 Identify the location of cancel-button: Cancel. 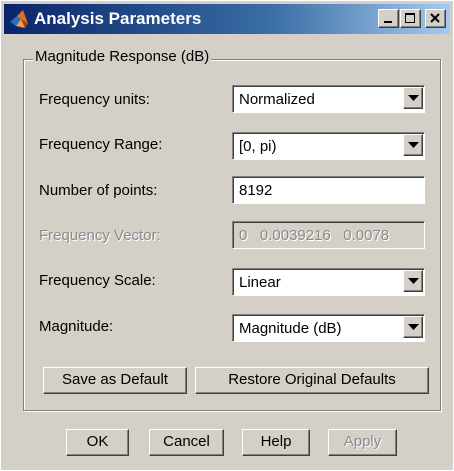
(186, 442).